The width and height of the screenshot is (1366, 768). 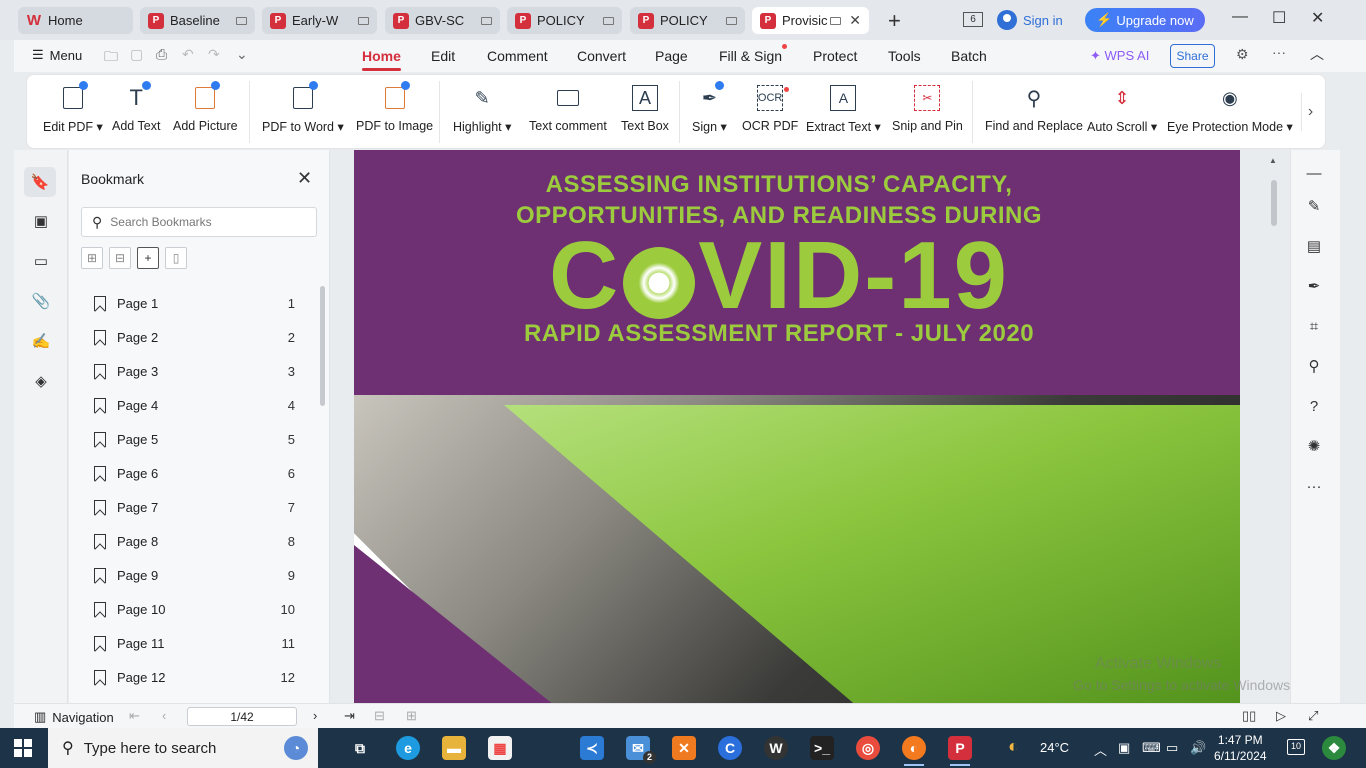 I want to click on ai-assistant-icon: ✺, so click(x=1314, y=446).